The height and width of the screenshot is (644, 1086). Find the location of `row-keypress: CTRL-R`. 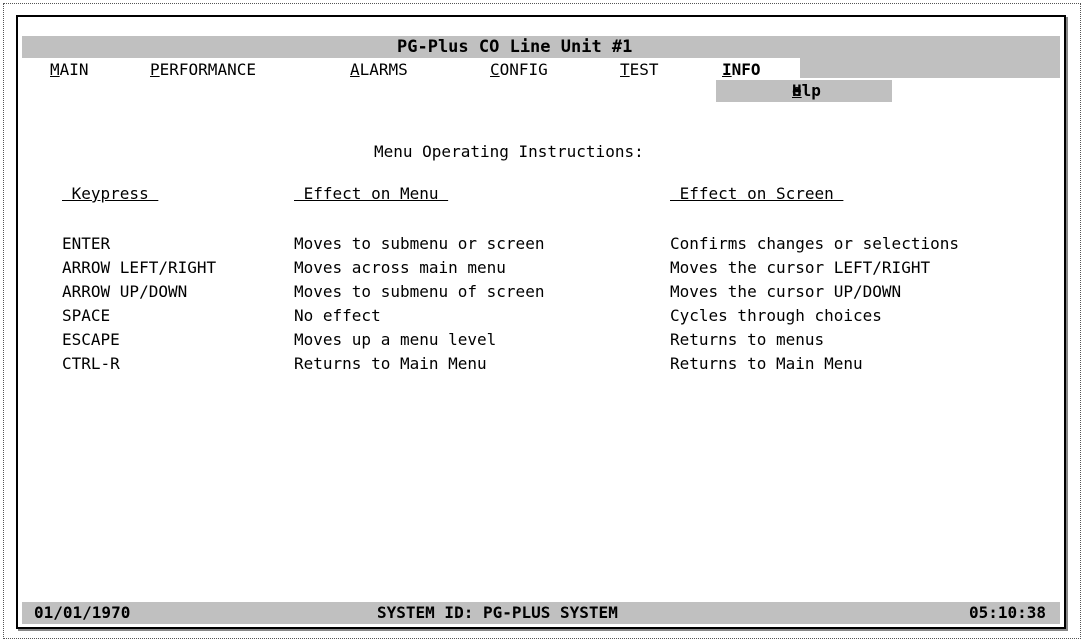

row-keypress: CTRL-R is located at coordinates (91, 363).